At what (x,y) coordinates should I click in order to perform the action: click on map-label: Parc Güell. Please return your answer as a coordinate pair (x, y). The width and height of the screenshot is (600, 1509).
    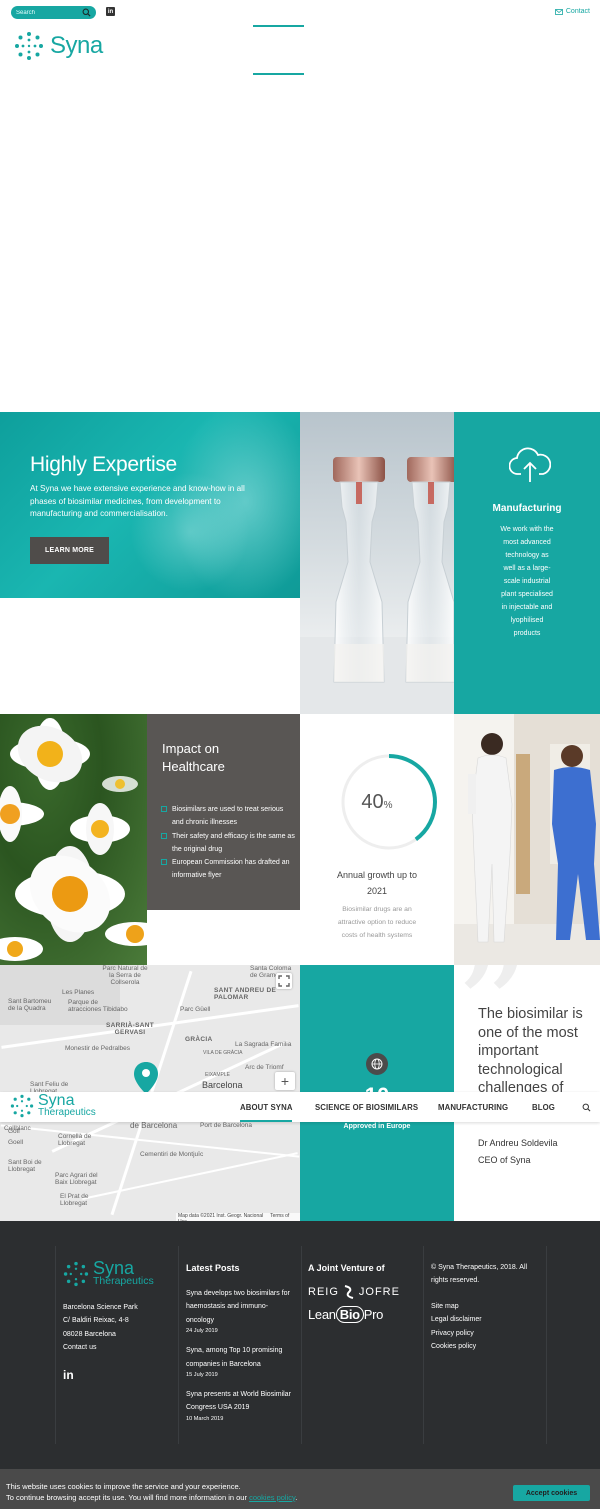
    Looking at the image, I should click on (195, 1009).